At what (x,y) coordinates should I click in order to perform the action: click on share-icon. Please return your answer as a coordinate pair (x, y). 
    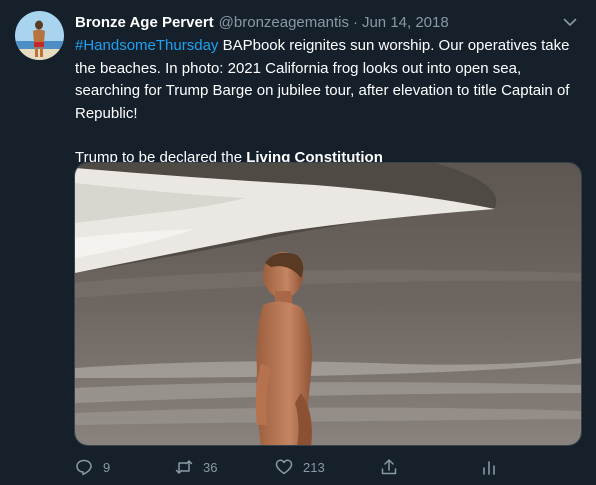
    Looking at the image, I should click on (389, 467).